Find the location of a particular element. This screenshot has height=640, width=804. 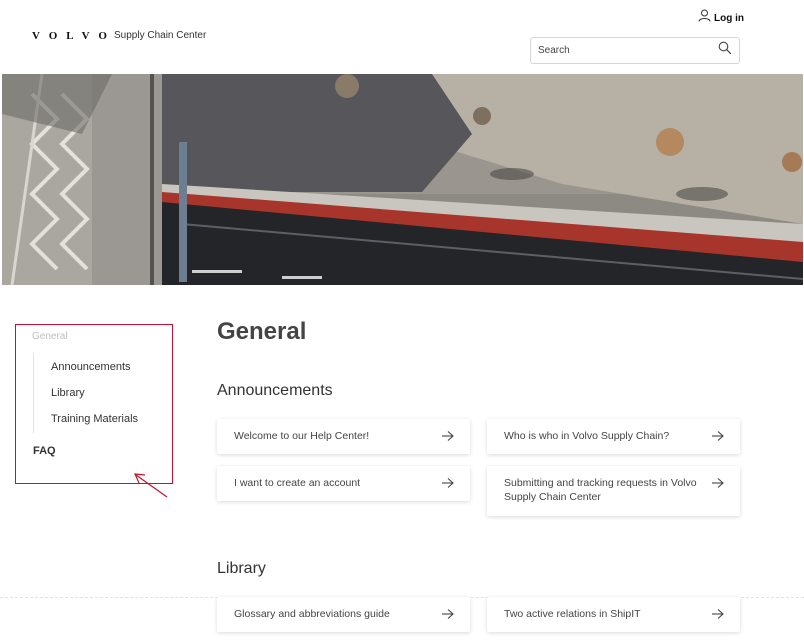

login-label: Log in is located at coordinates (729, 18).